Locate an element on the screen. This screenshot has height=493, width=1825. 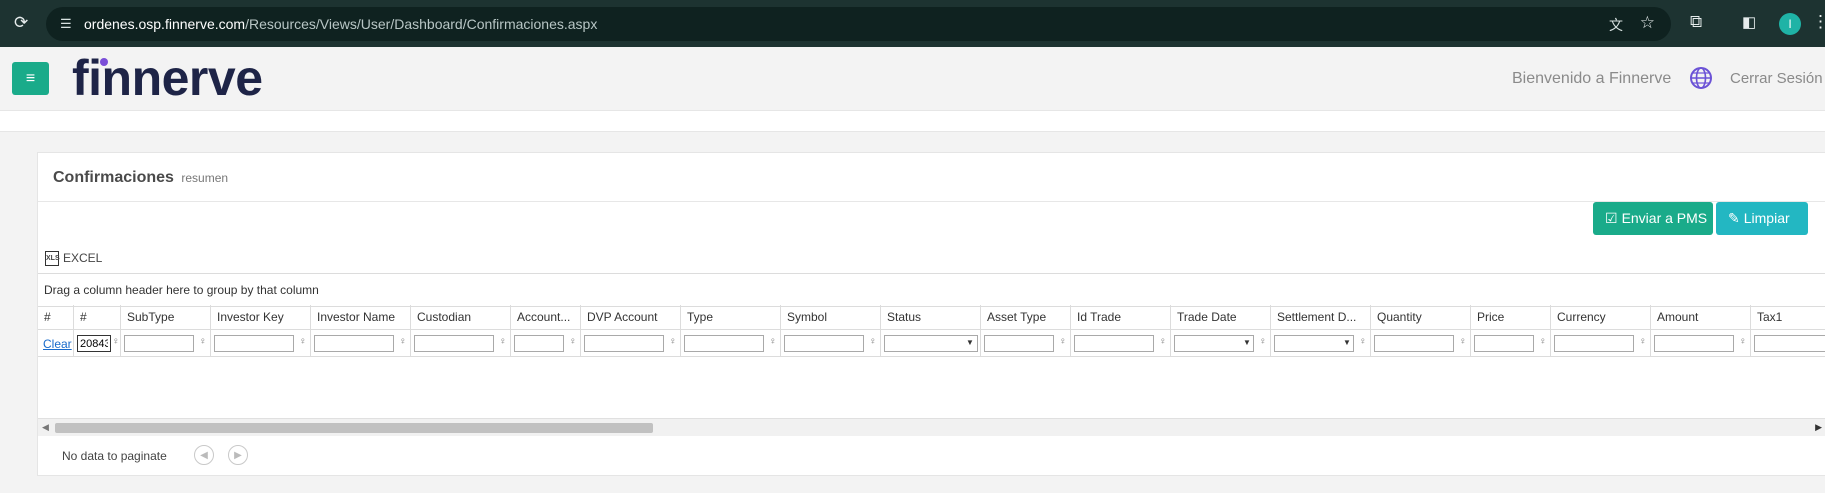
filter-input-type is located at coordinates (724, 343).